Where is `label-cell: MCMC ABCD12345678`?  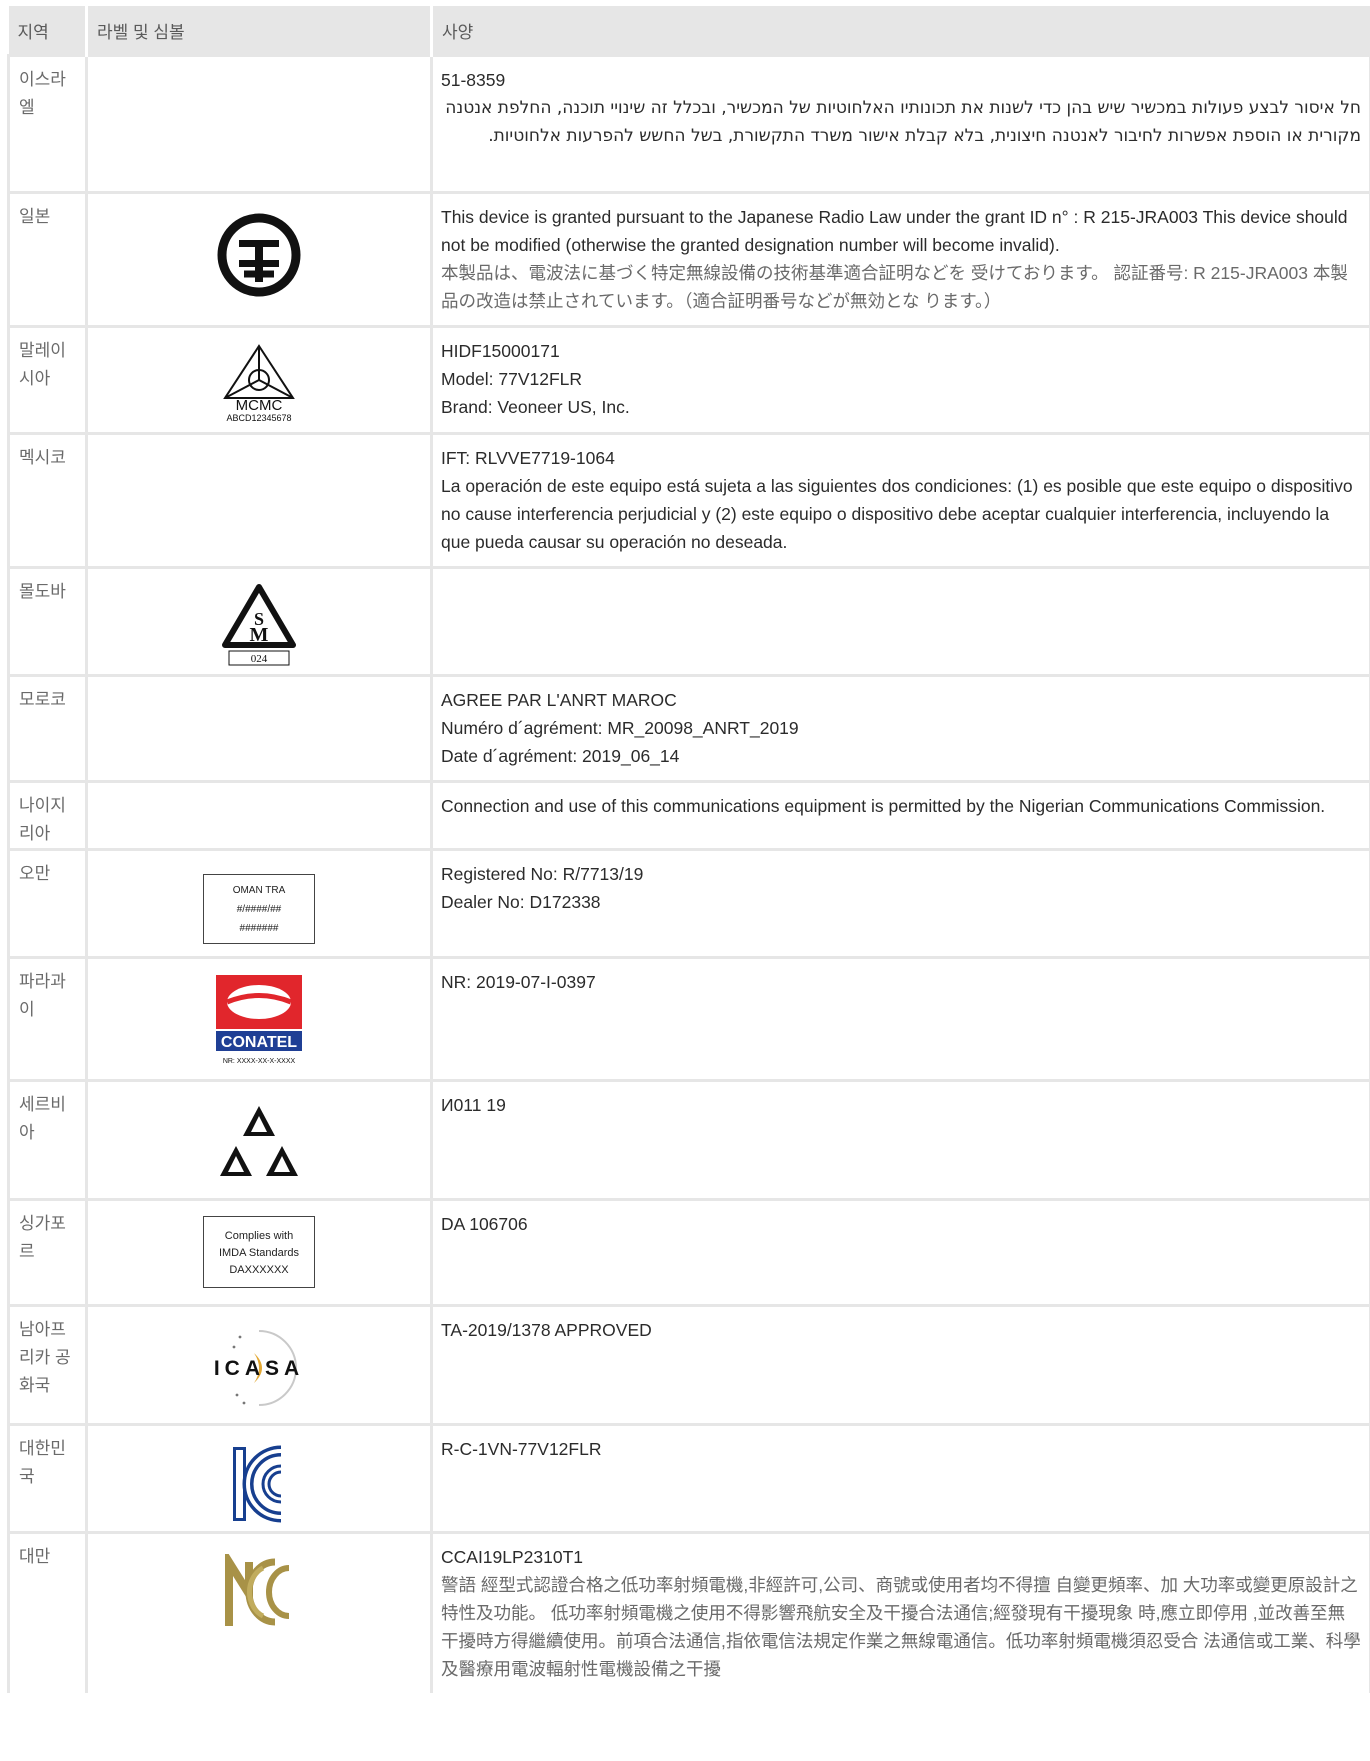 label-cell: MCMC ABCD12345678 is located at coordinates (258, 379).